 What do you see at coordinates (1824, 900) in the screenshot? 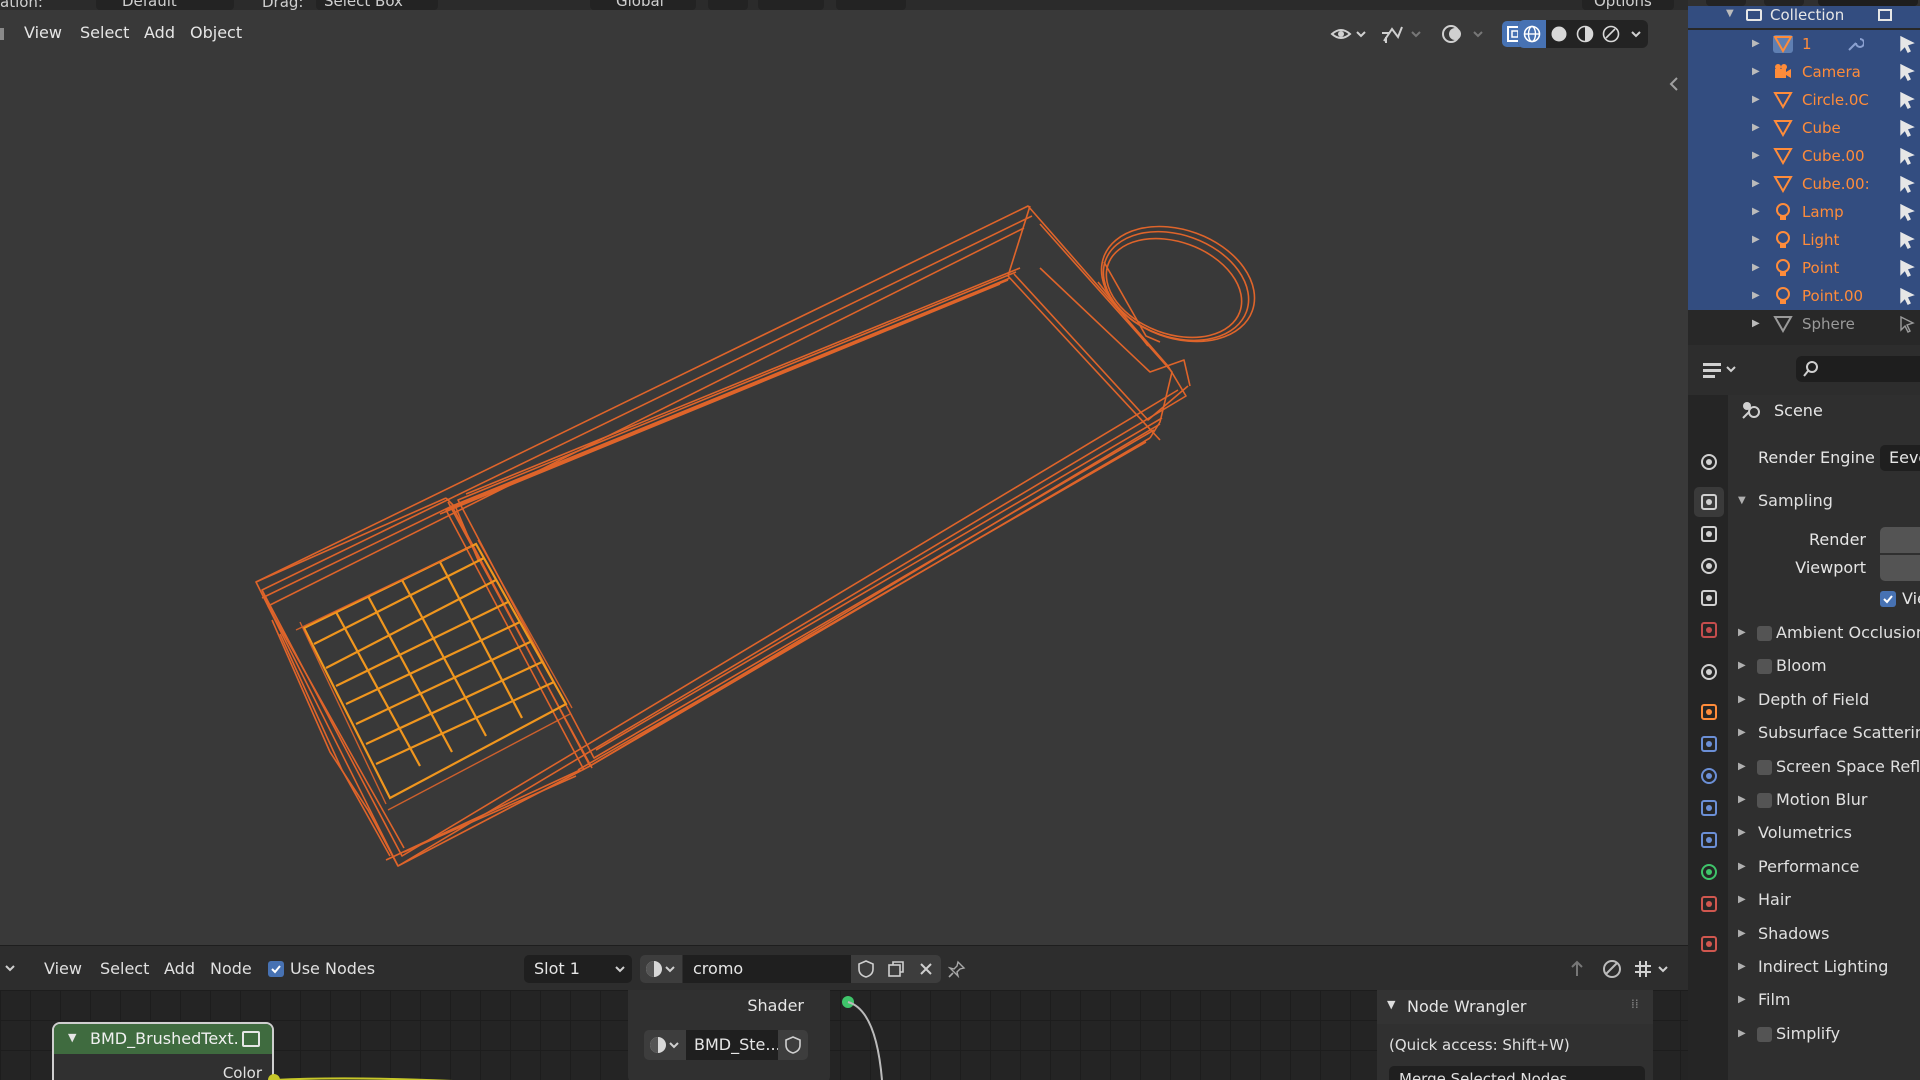
I see `properties-subpanel: ▶ Hair` at bounding box center [1824, 900].